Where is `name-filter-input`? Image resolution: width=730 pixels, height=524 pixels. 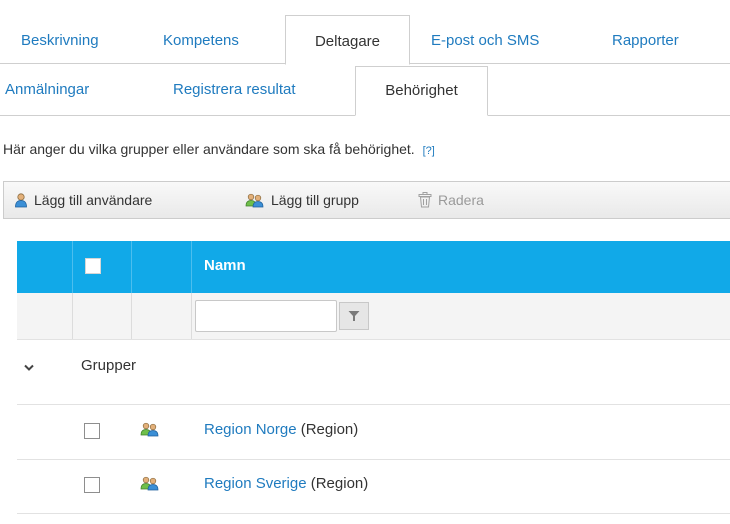 name-filter-input is located at coordinates (266, 316).